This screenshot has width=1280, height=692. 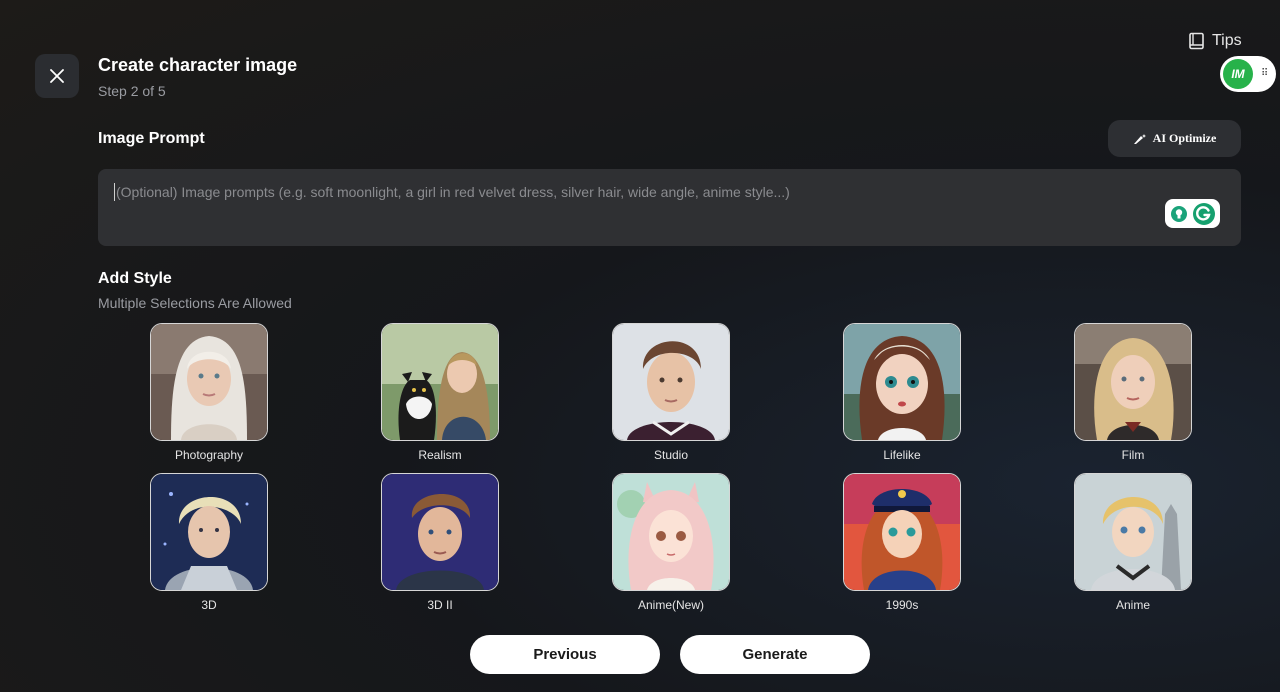 I want to click on style-lifelike: Lifelike, so click(x=902, y=392).